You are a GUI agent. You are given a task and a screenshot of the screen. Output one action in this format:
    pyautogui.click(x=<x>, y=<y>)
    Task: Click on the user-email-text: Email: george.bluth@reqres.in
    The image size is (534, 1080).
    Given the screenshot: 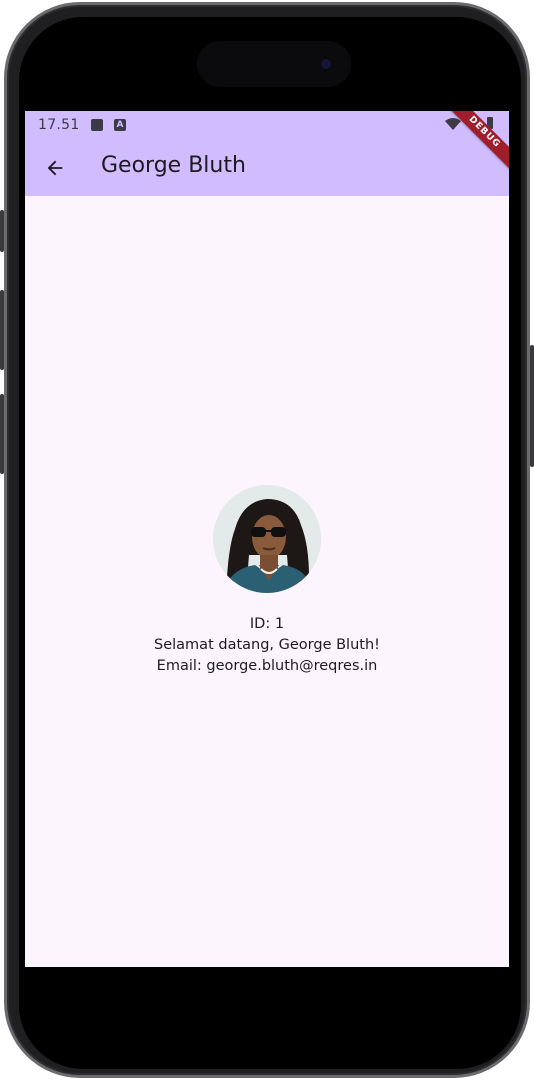 What is the action you would take?
    pyautogui.click(x=267, y=666)
    